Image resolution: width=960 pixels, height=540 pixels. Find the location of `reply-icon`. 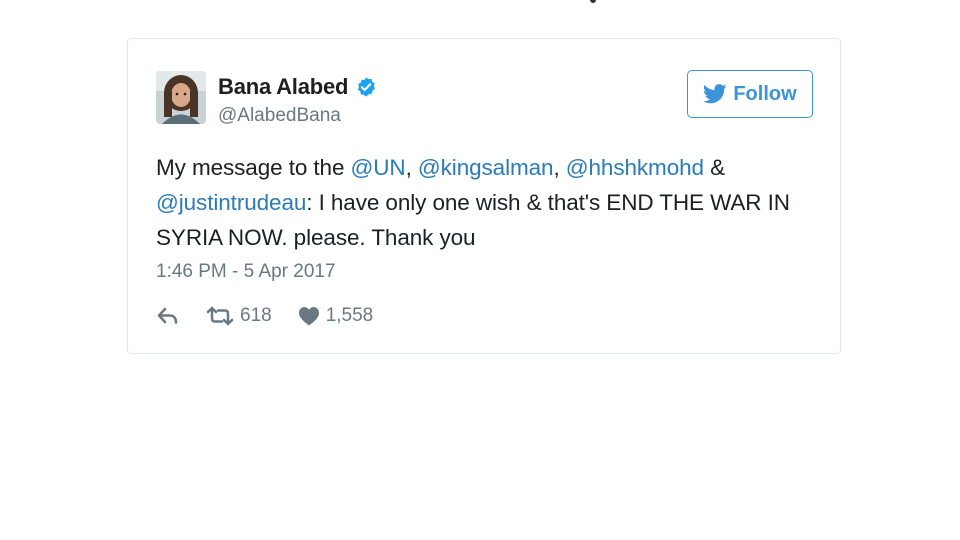

reply-icon is located at coordinates (167, 315).